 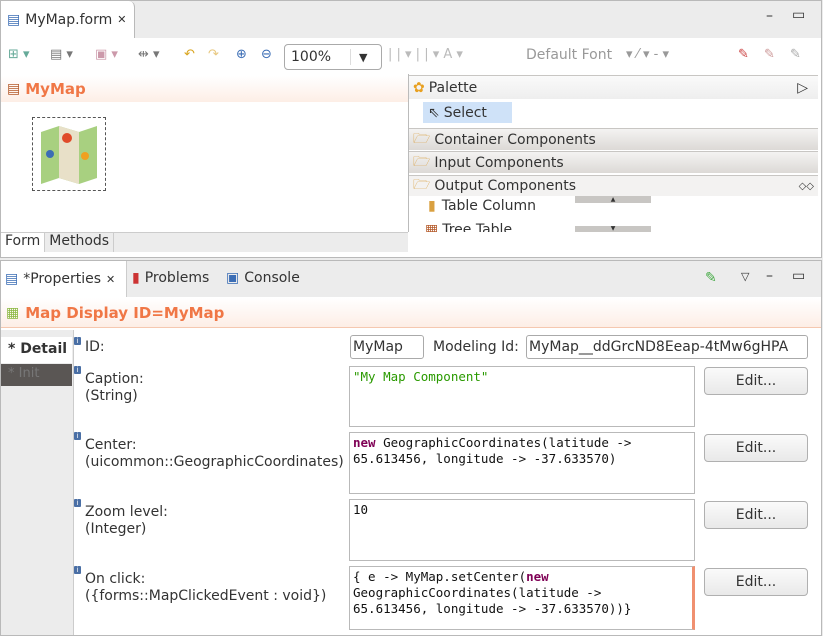 I want to click on palette-group-output: 🗁 Output Components ◇◇, so click(x=613, y=185).